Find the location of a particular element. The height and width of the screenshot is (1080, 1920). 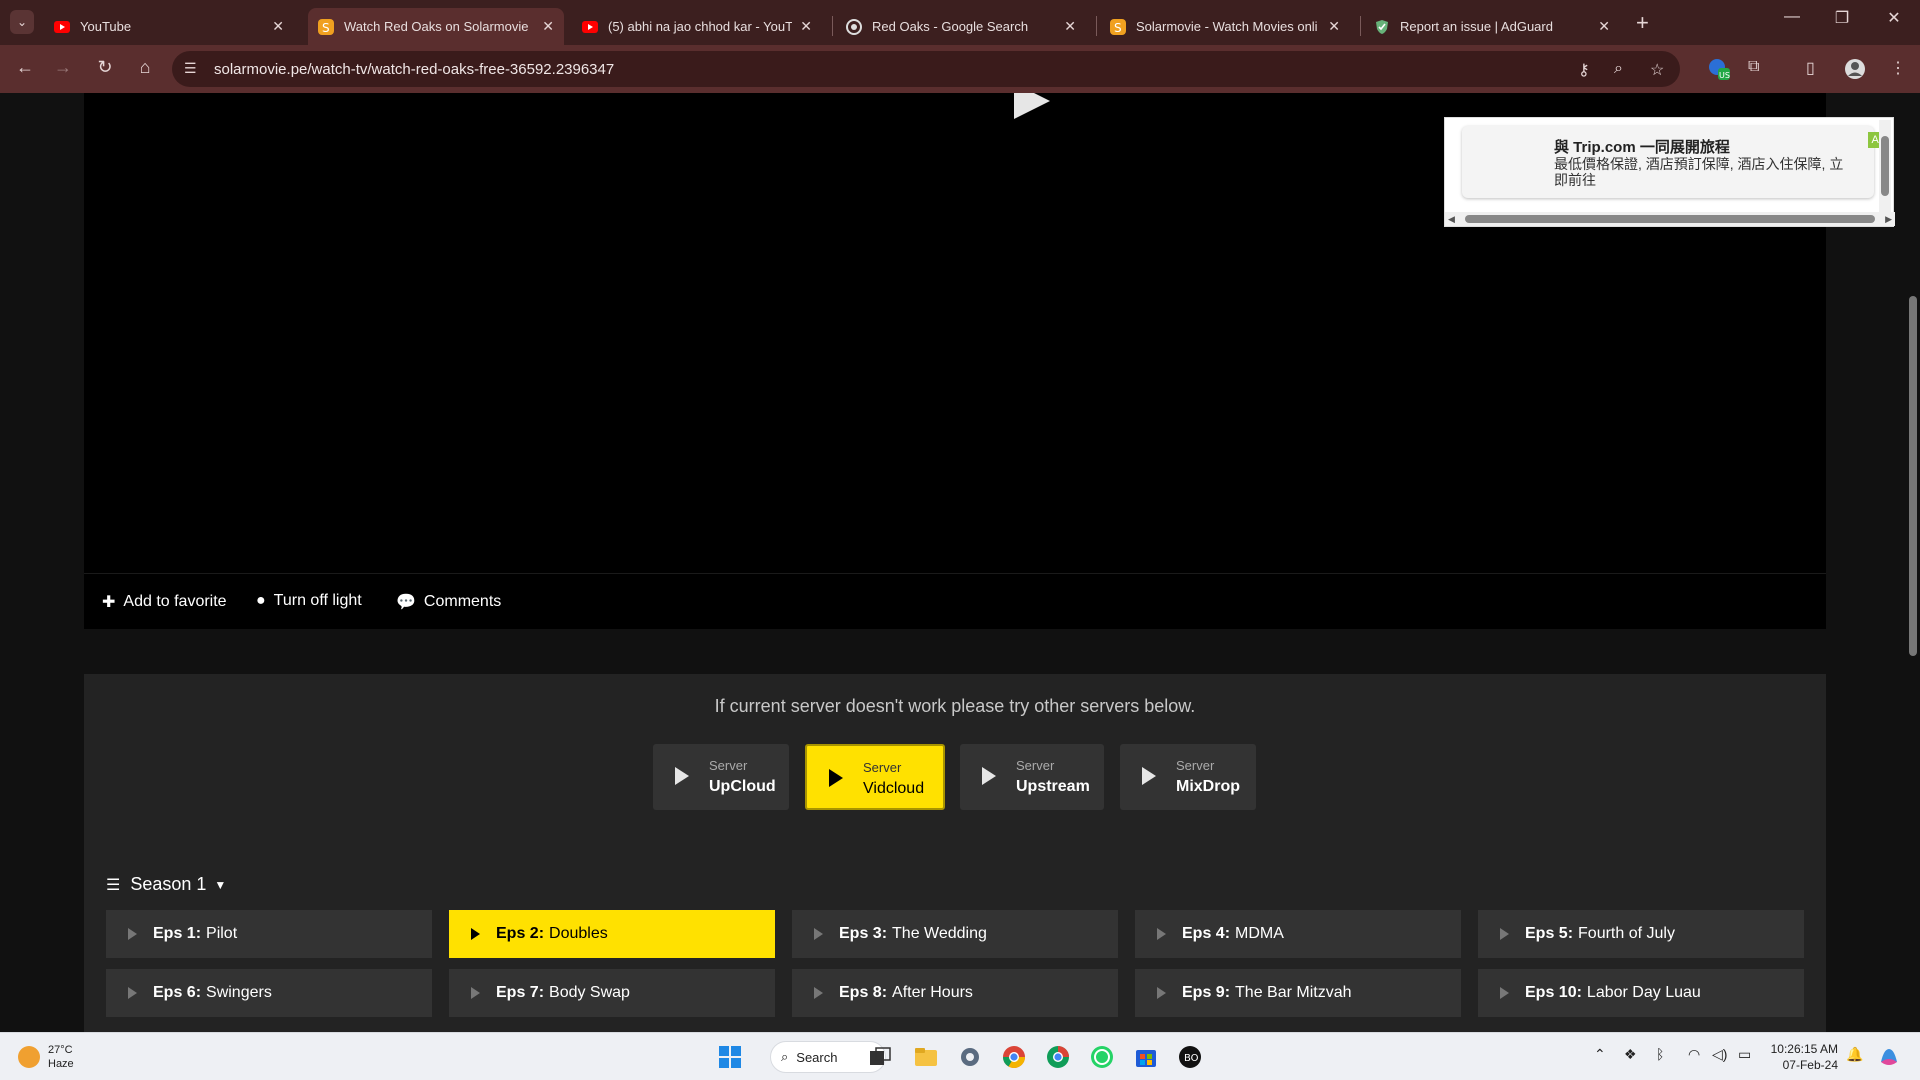

tab-youtube-song: (5) abhi na jao chhod kar - YouT ✕ is located at coordinates (697, 26).